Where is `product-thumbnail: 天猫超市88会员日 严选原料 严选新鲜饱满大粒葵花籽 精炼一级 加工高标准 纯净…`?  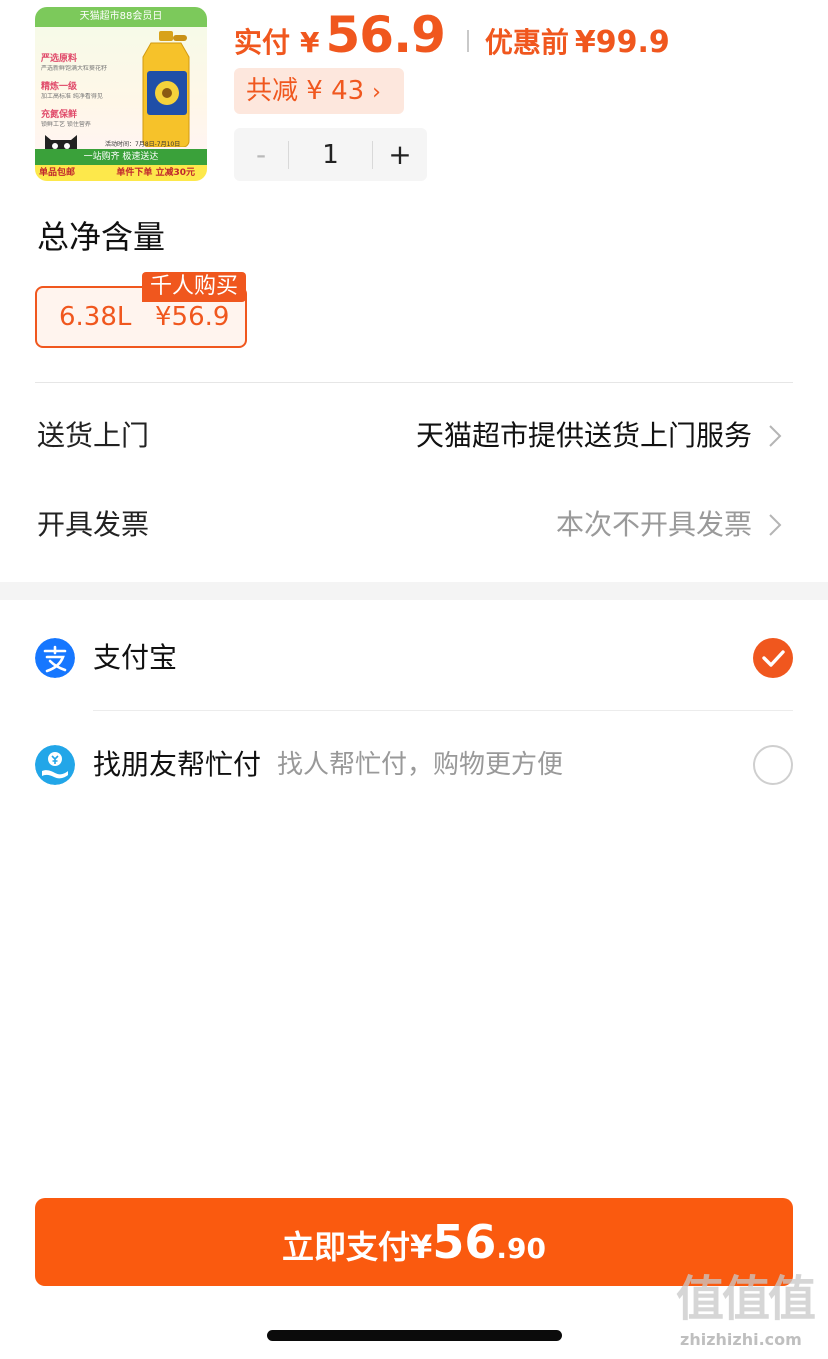
product-thumbnail: 天猫超市88会员日 严选原料 严选新鲜饱满大粒葵花籽 精炼一级 加工高标准 纯净… is located at coordinates (121, 94).